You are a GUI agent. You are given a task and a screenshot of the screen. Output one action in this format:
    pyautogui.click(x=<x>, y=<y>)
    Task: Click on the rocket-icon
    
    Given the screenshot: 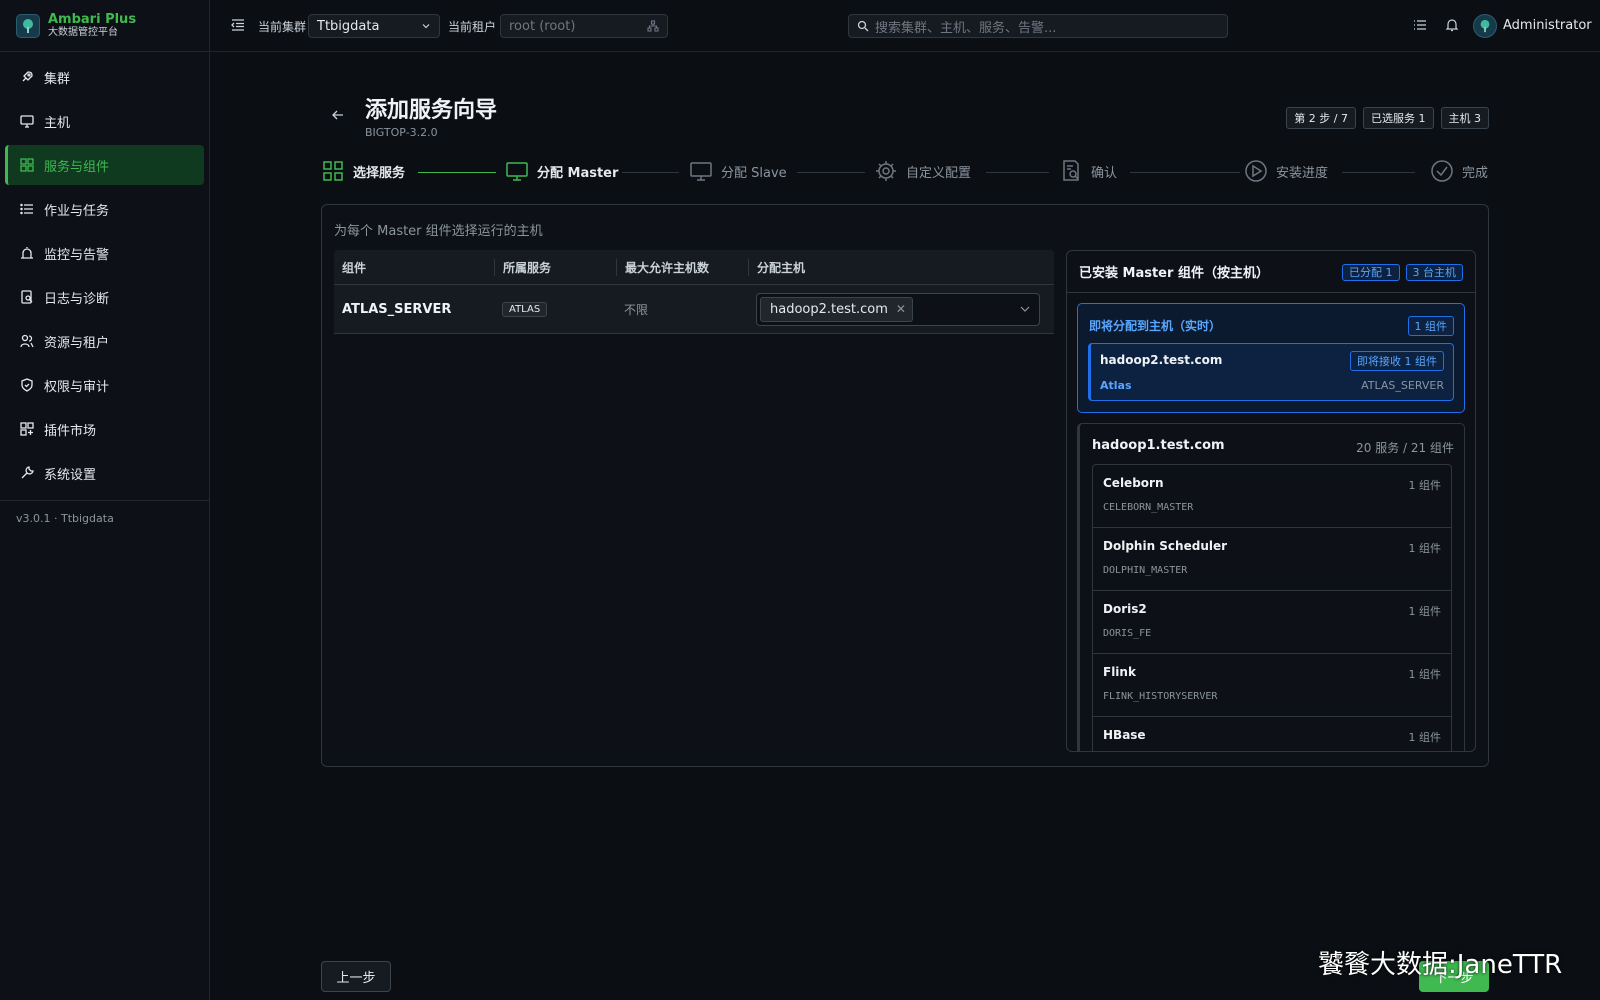 What is the action you would take?
    pyautogui.click(x=27, y=77)
    